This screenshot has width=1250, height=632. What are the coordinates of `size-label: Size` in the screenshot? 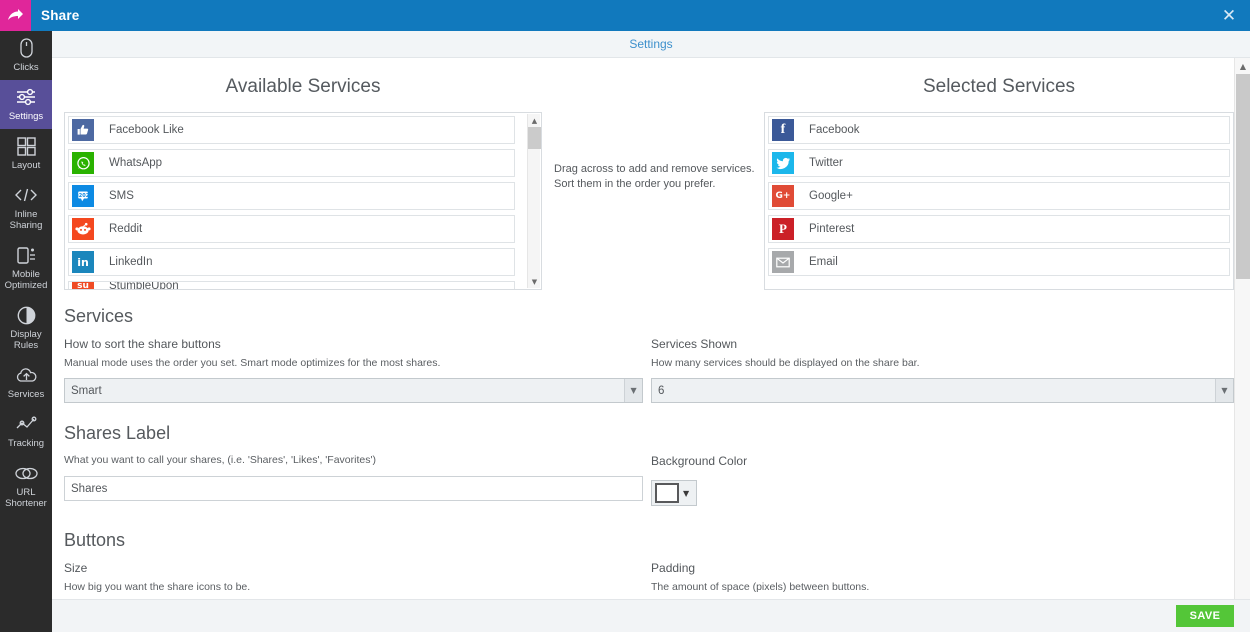 It's located at (76, 568).